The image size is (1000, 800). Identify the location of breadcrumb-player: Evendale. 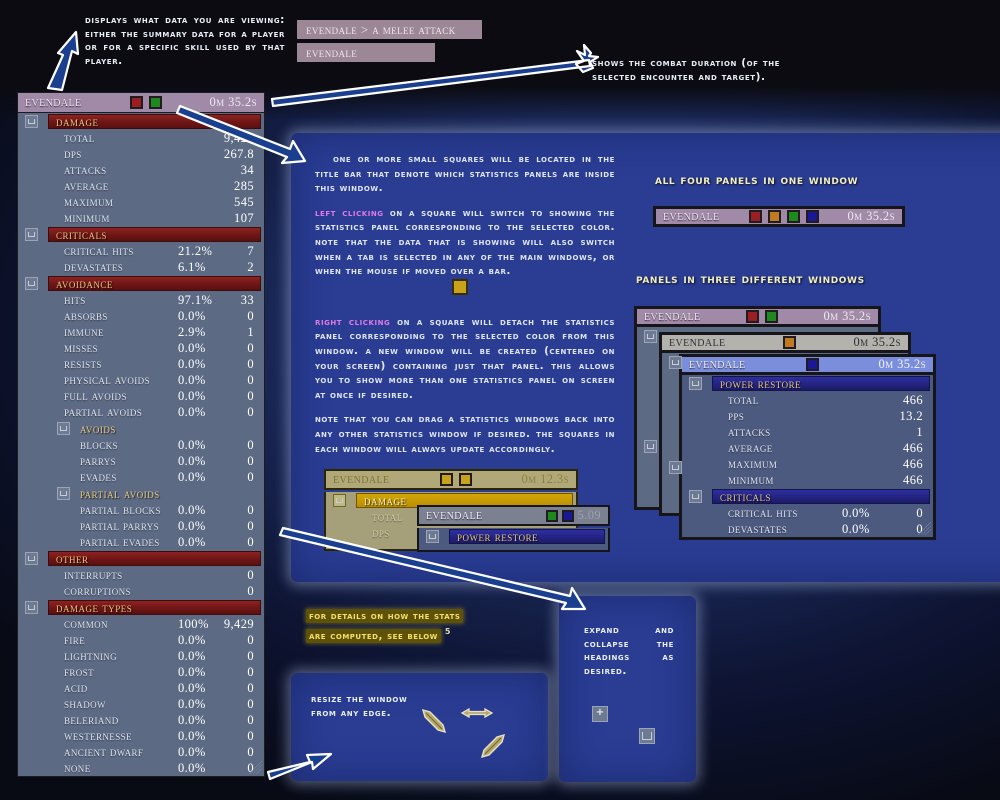
(366, 52).